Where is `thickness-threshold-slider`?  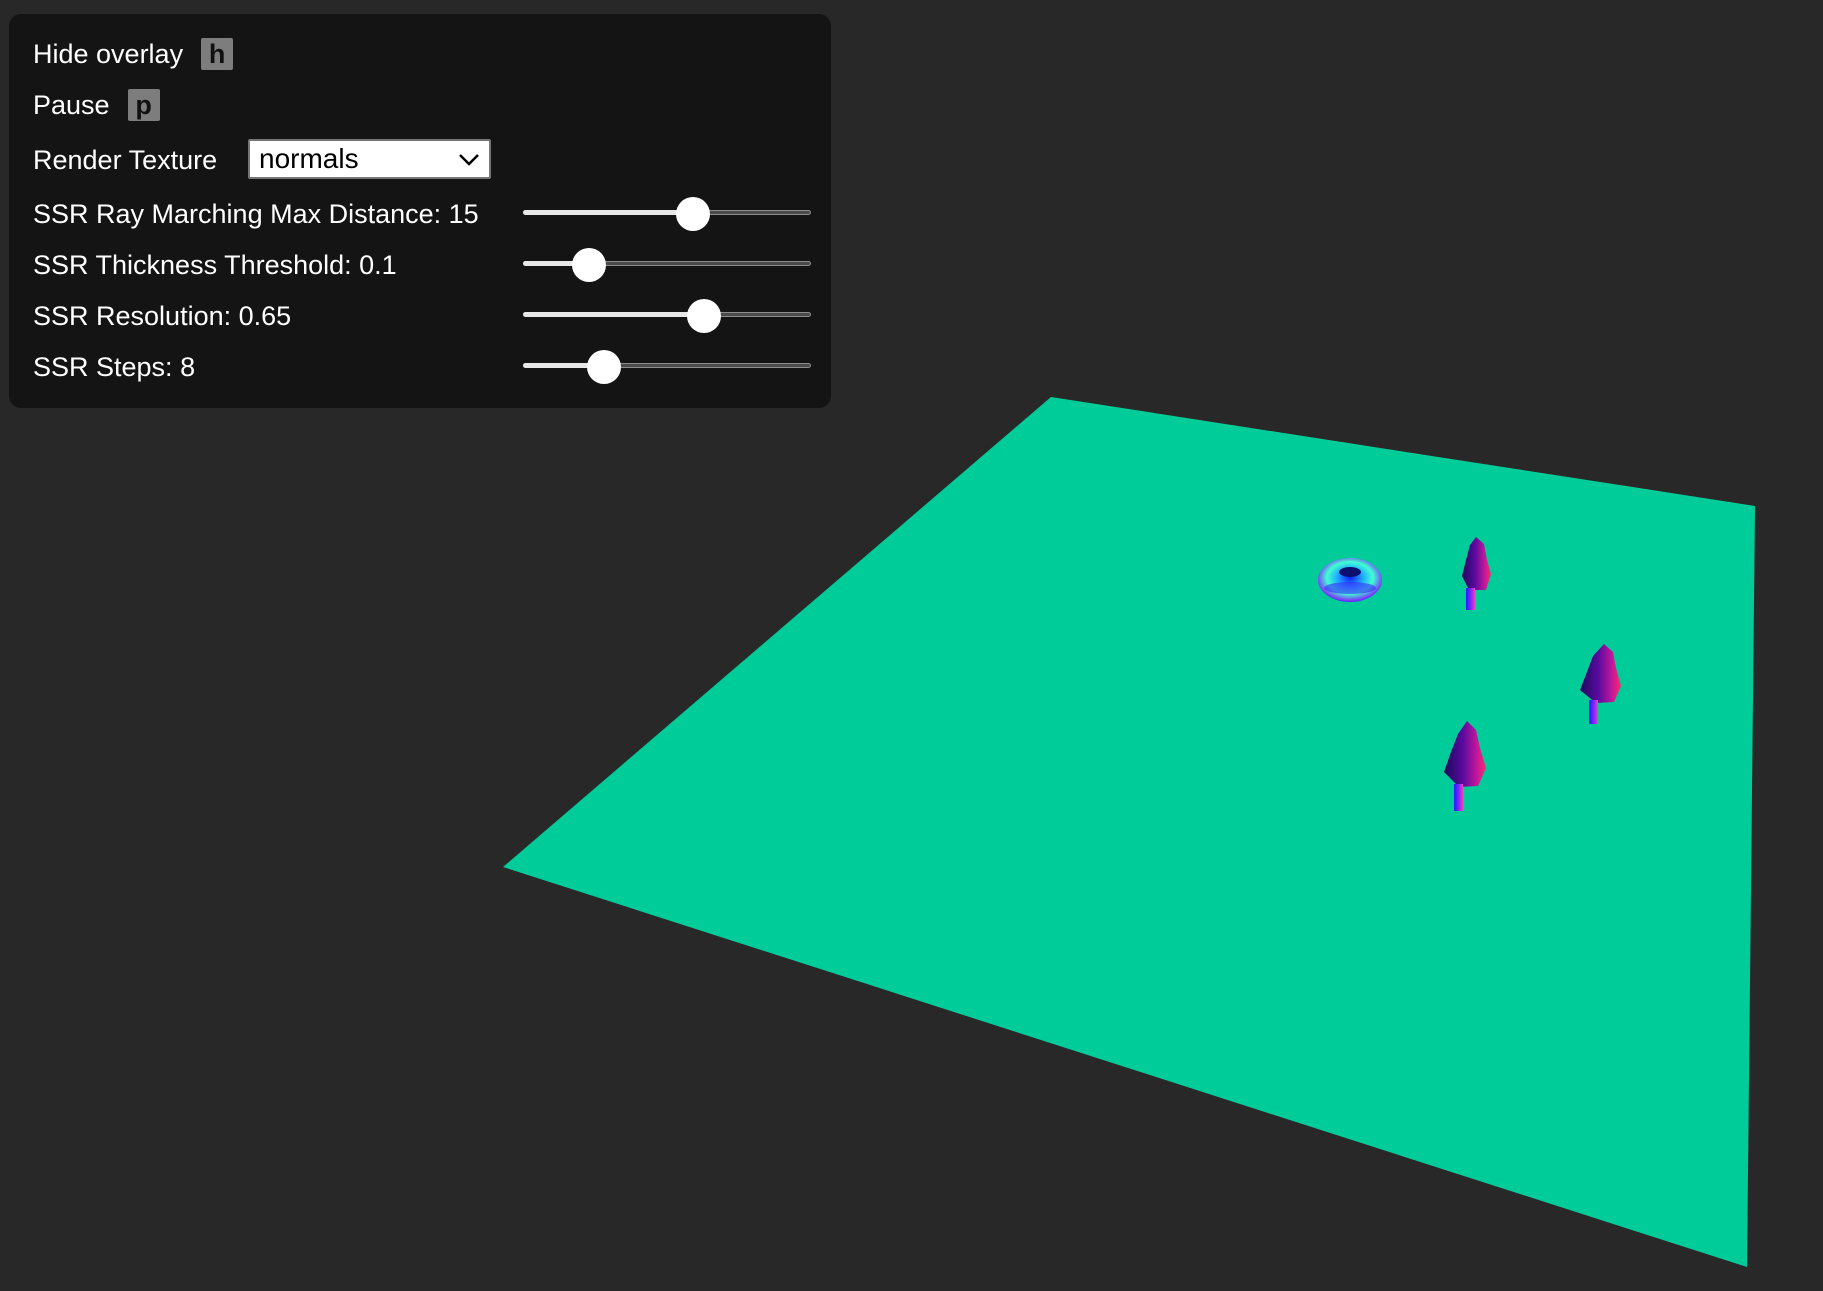
thickness-threshold-slider is located at coordinates (667, 265).